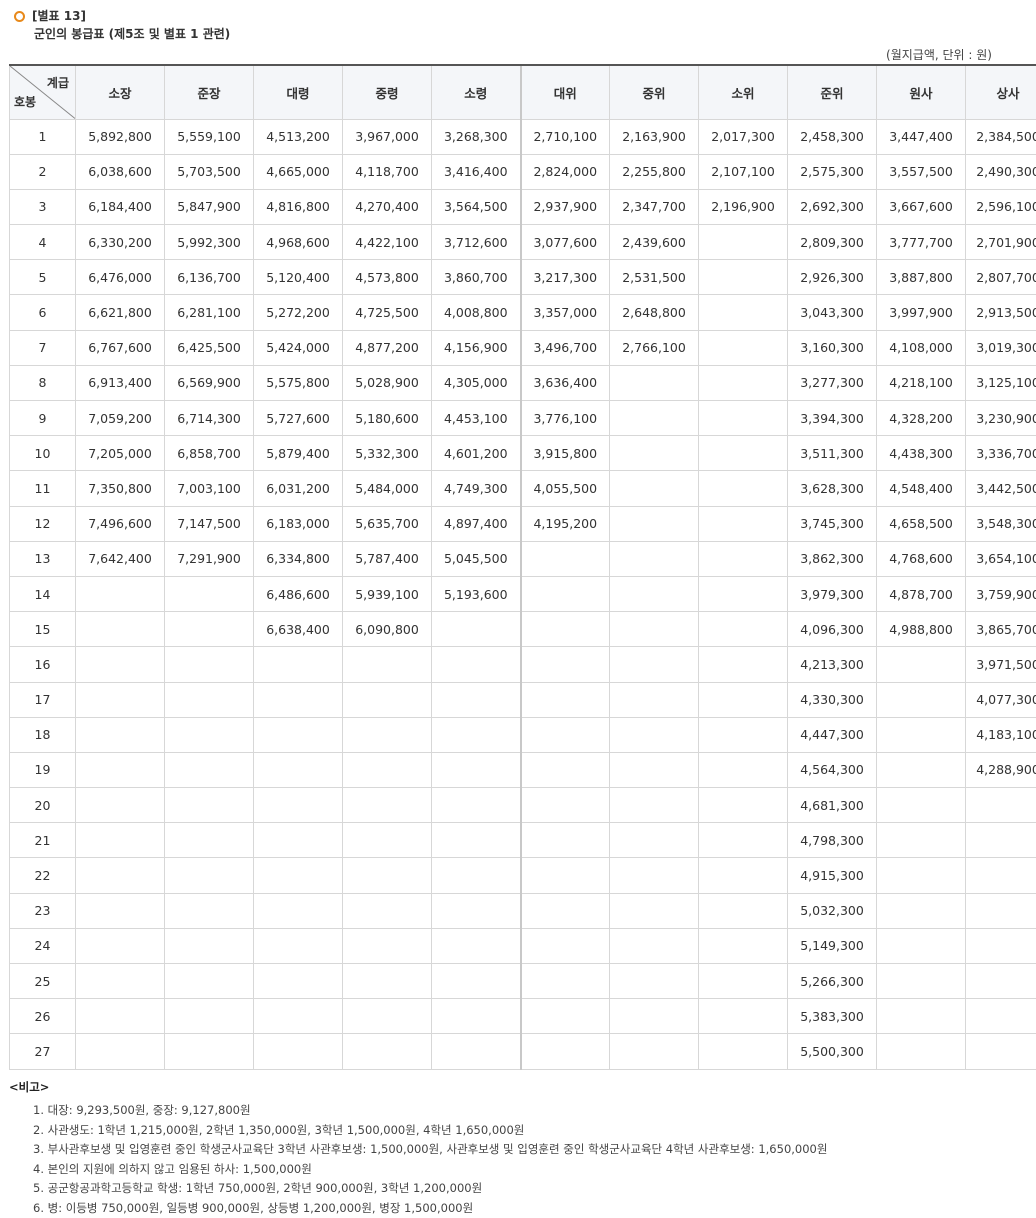 The image size is (1036, 1218). I want to click on table-row: 16 4,213,300 3,971,500, so click(522, 664).